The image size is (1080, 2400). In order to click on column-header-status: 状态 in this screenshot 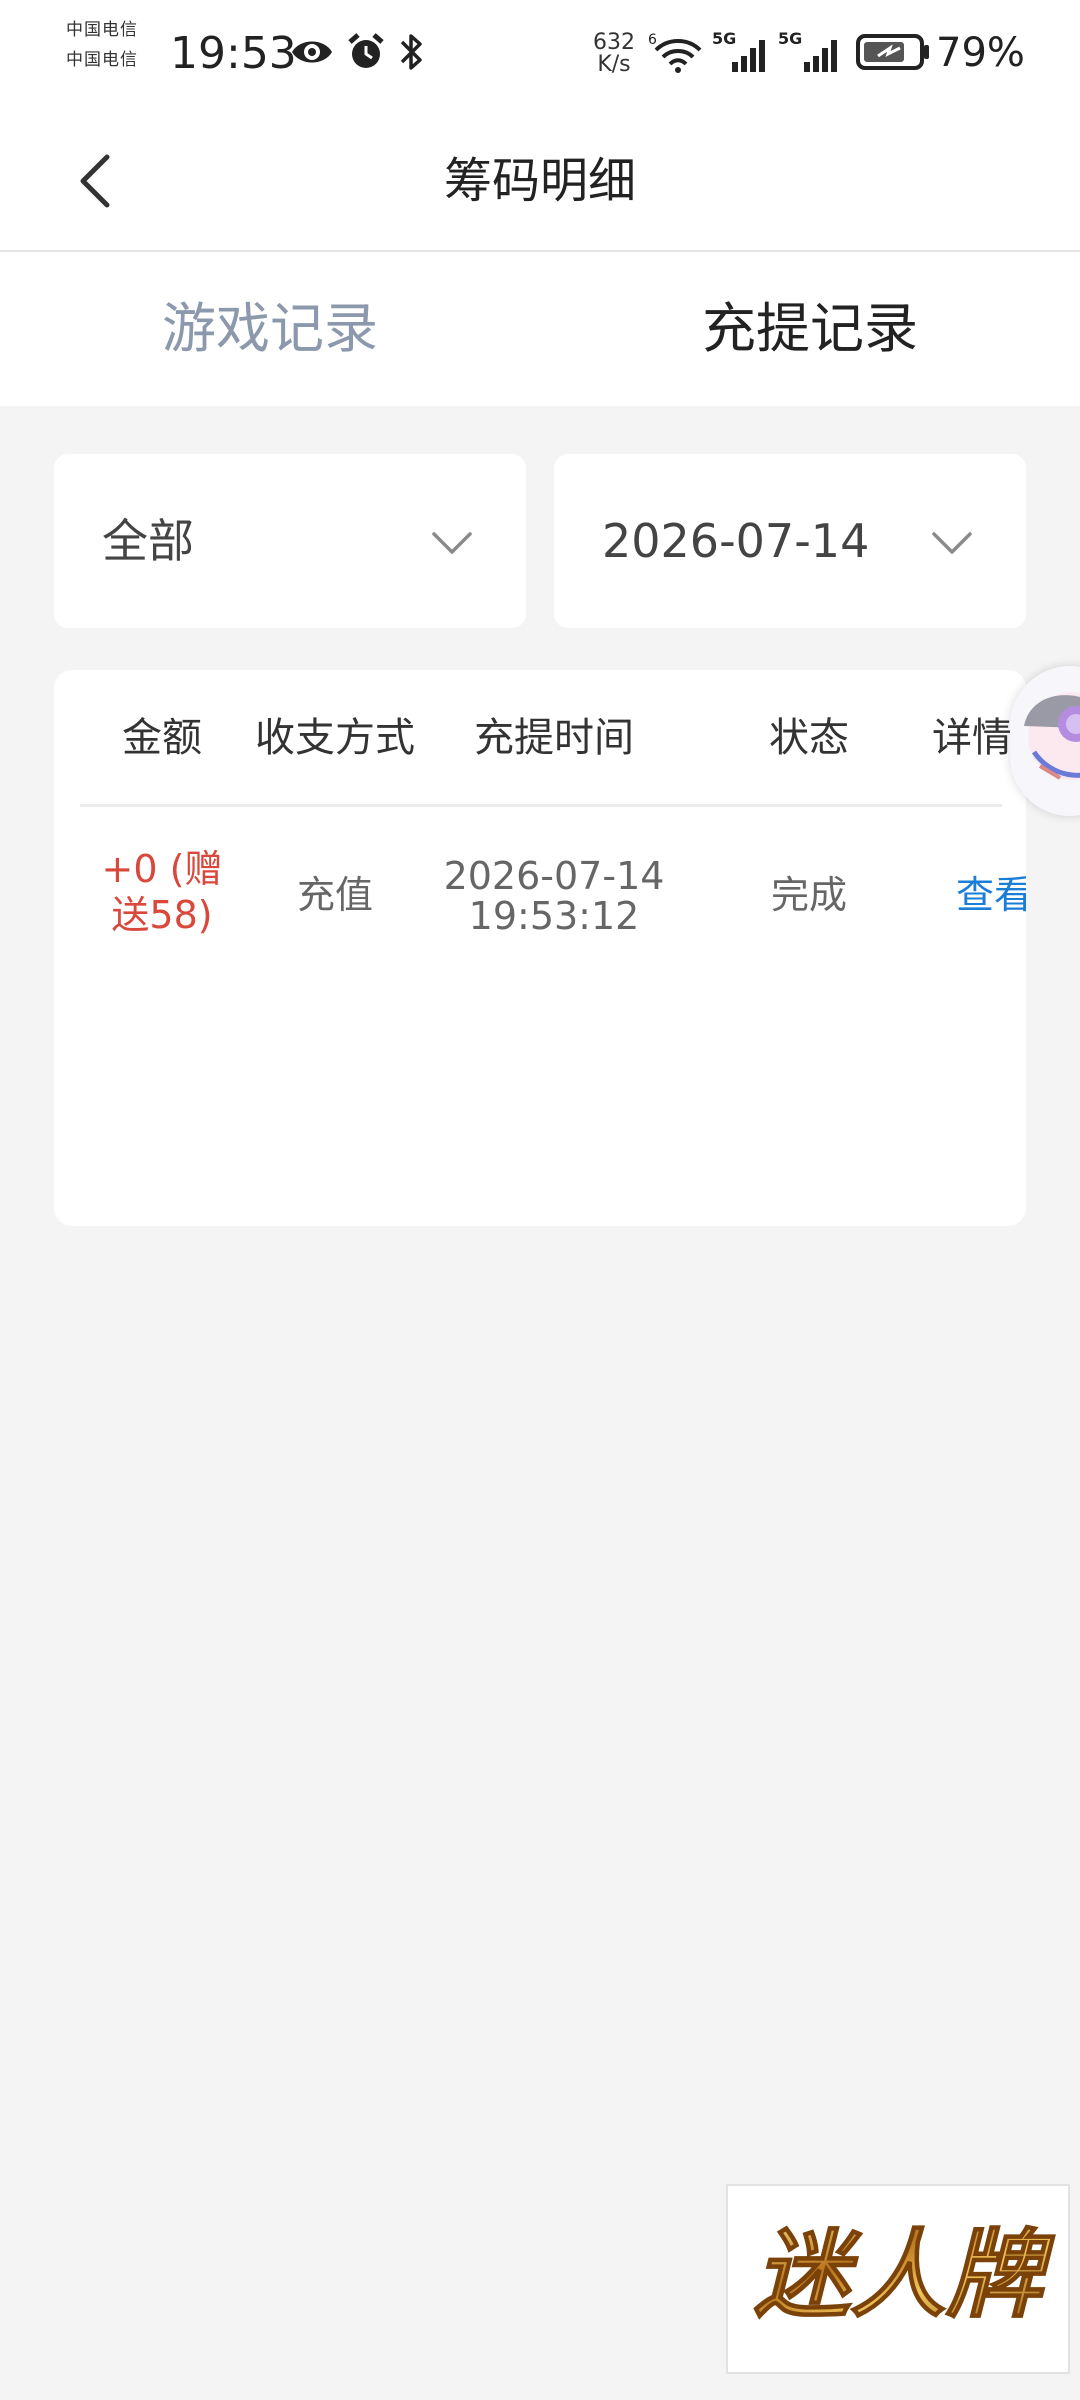, I will do `click(809, 738)`.